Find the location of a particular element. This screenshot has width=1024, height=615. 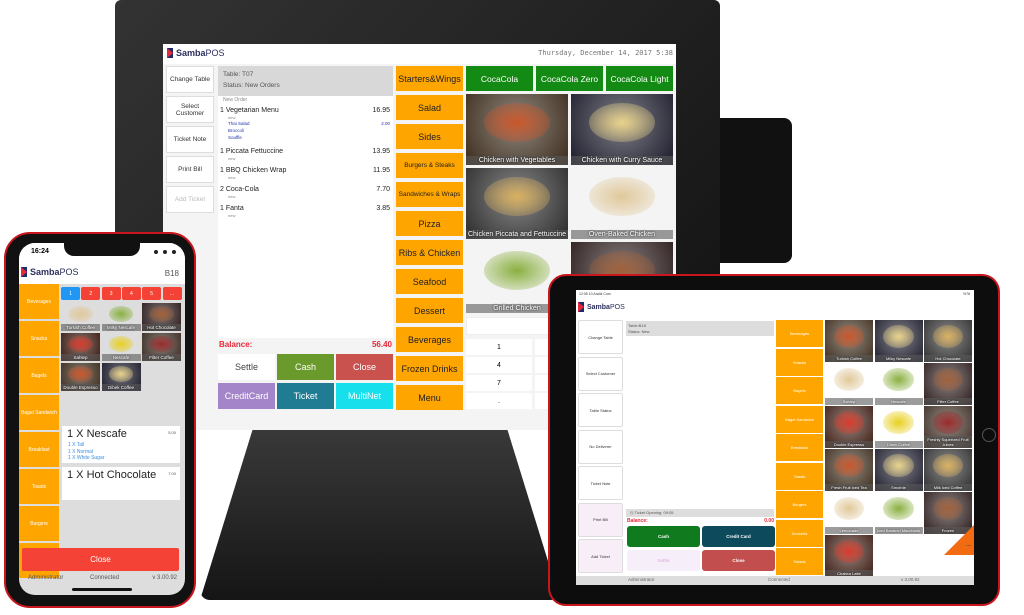

home-indicator is located at coordinates (102, 589).